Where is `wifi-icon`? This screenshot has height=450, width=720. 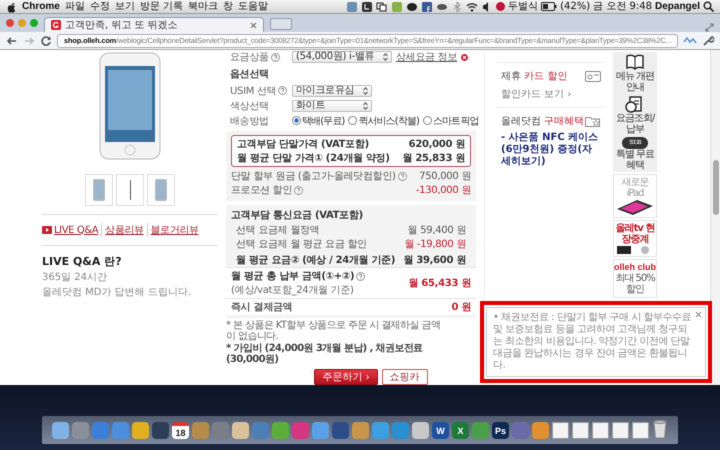
wifi-icon is located at coordinates (472, 6).